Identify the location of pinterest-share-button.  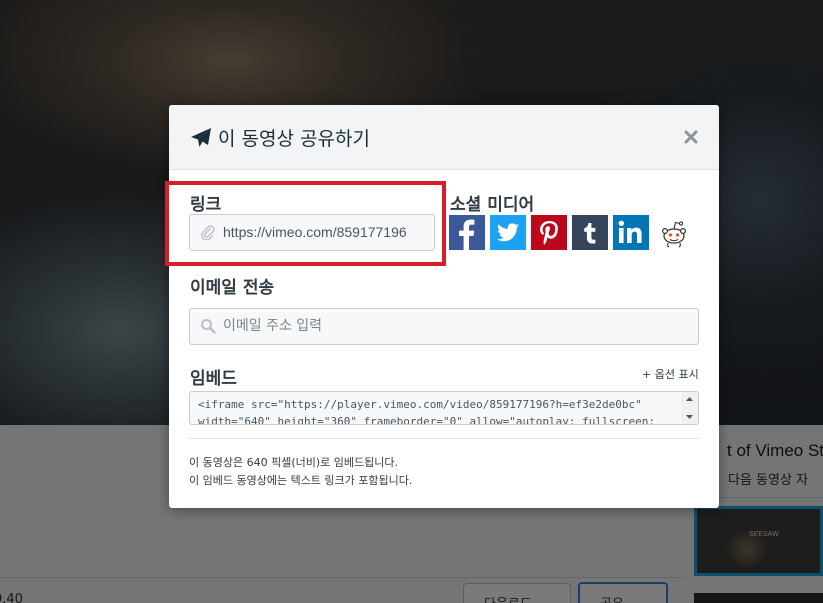
(549, 232).